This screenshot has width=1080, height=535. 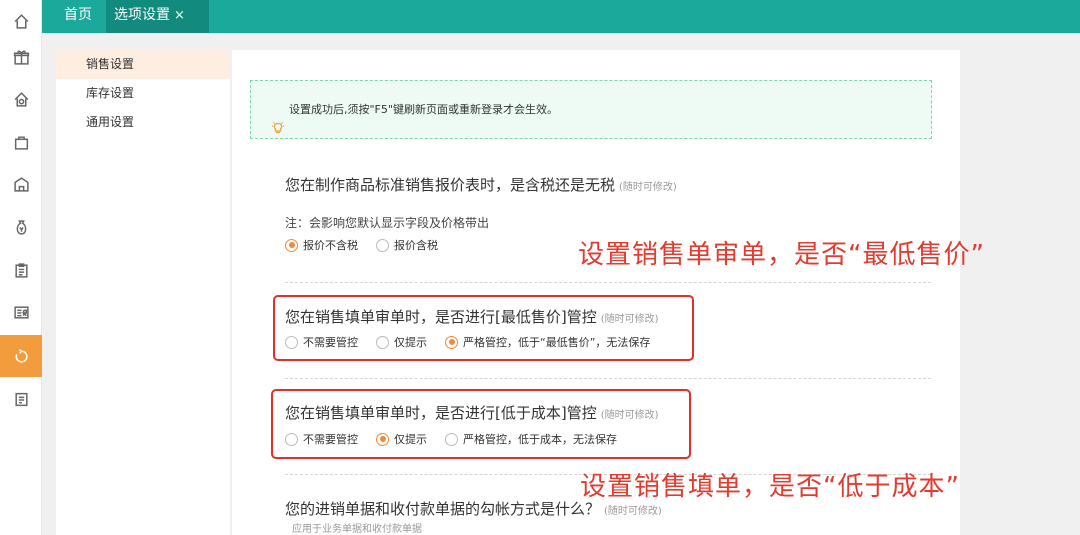 What do you see at coordinates (591, 109) in the screenshot?
I see `notice-banner: 设置成功后,须按"F5"键刷新页面或重新登录才会生效。` at bounding box center [591, 109].